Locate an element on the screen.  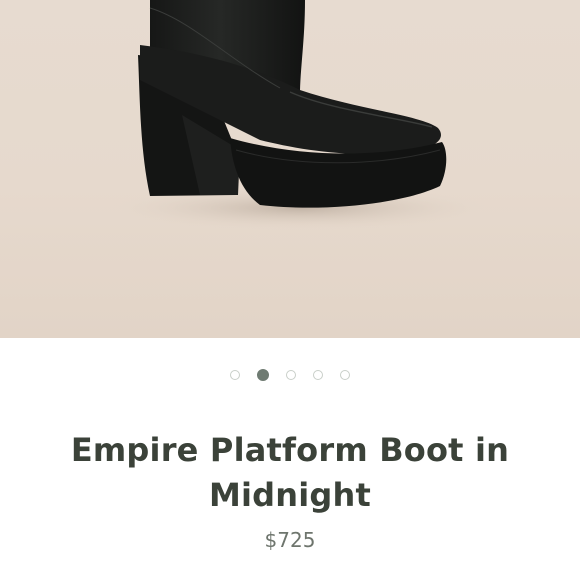
carousel-dots is located at coordinates (290, 375).